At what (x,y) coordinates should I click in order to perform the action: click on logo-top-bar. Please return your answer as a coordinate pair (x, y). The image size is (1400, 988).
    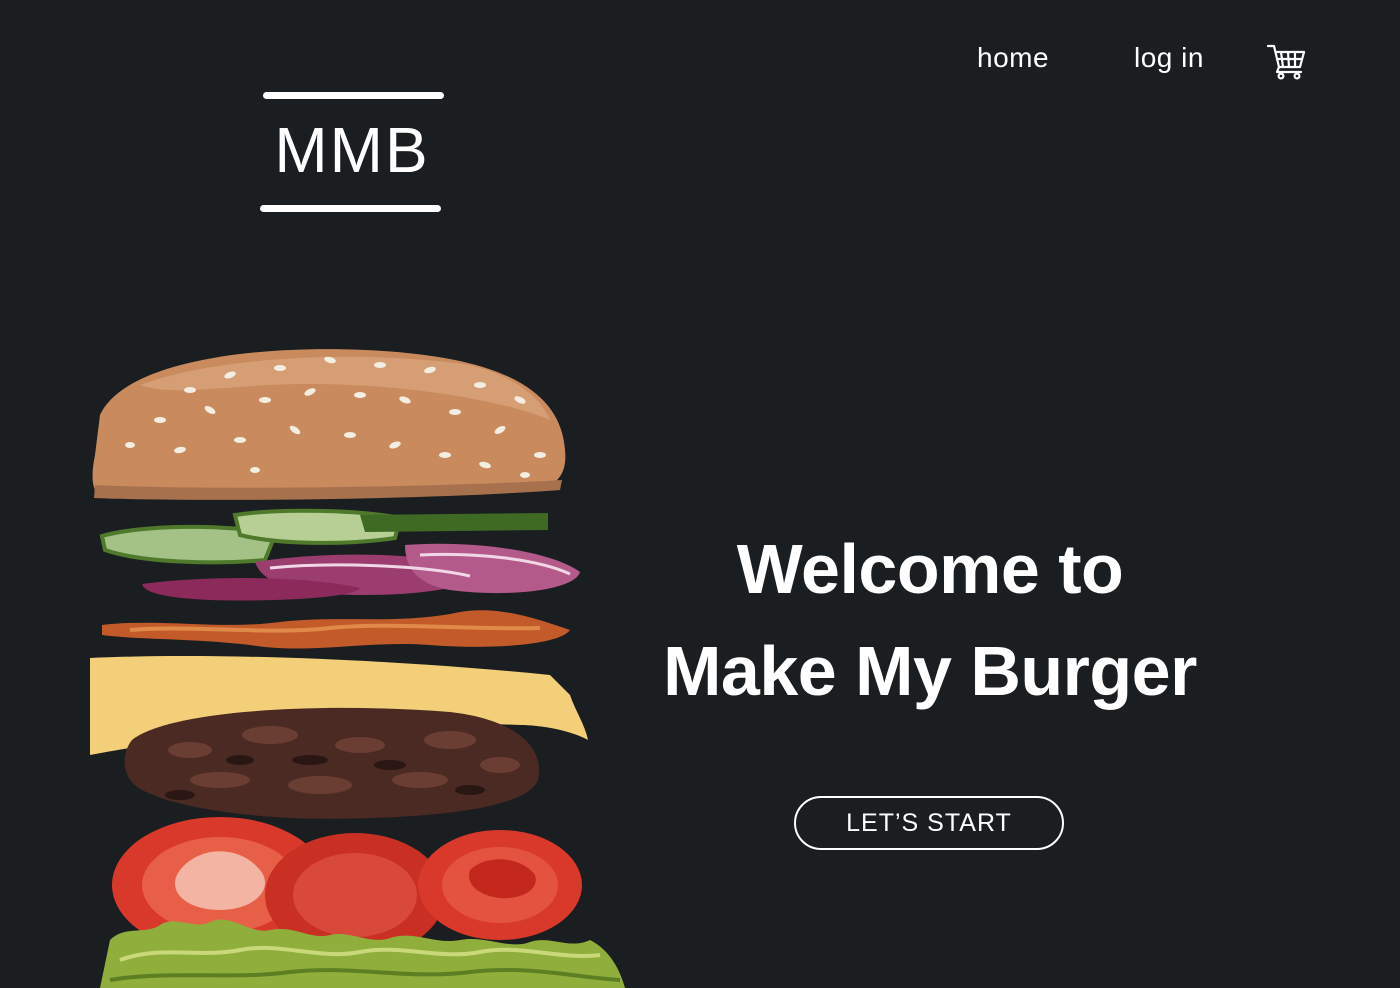
    Looking at the image, I should click on (353, 95).